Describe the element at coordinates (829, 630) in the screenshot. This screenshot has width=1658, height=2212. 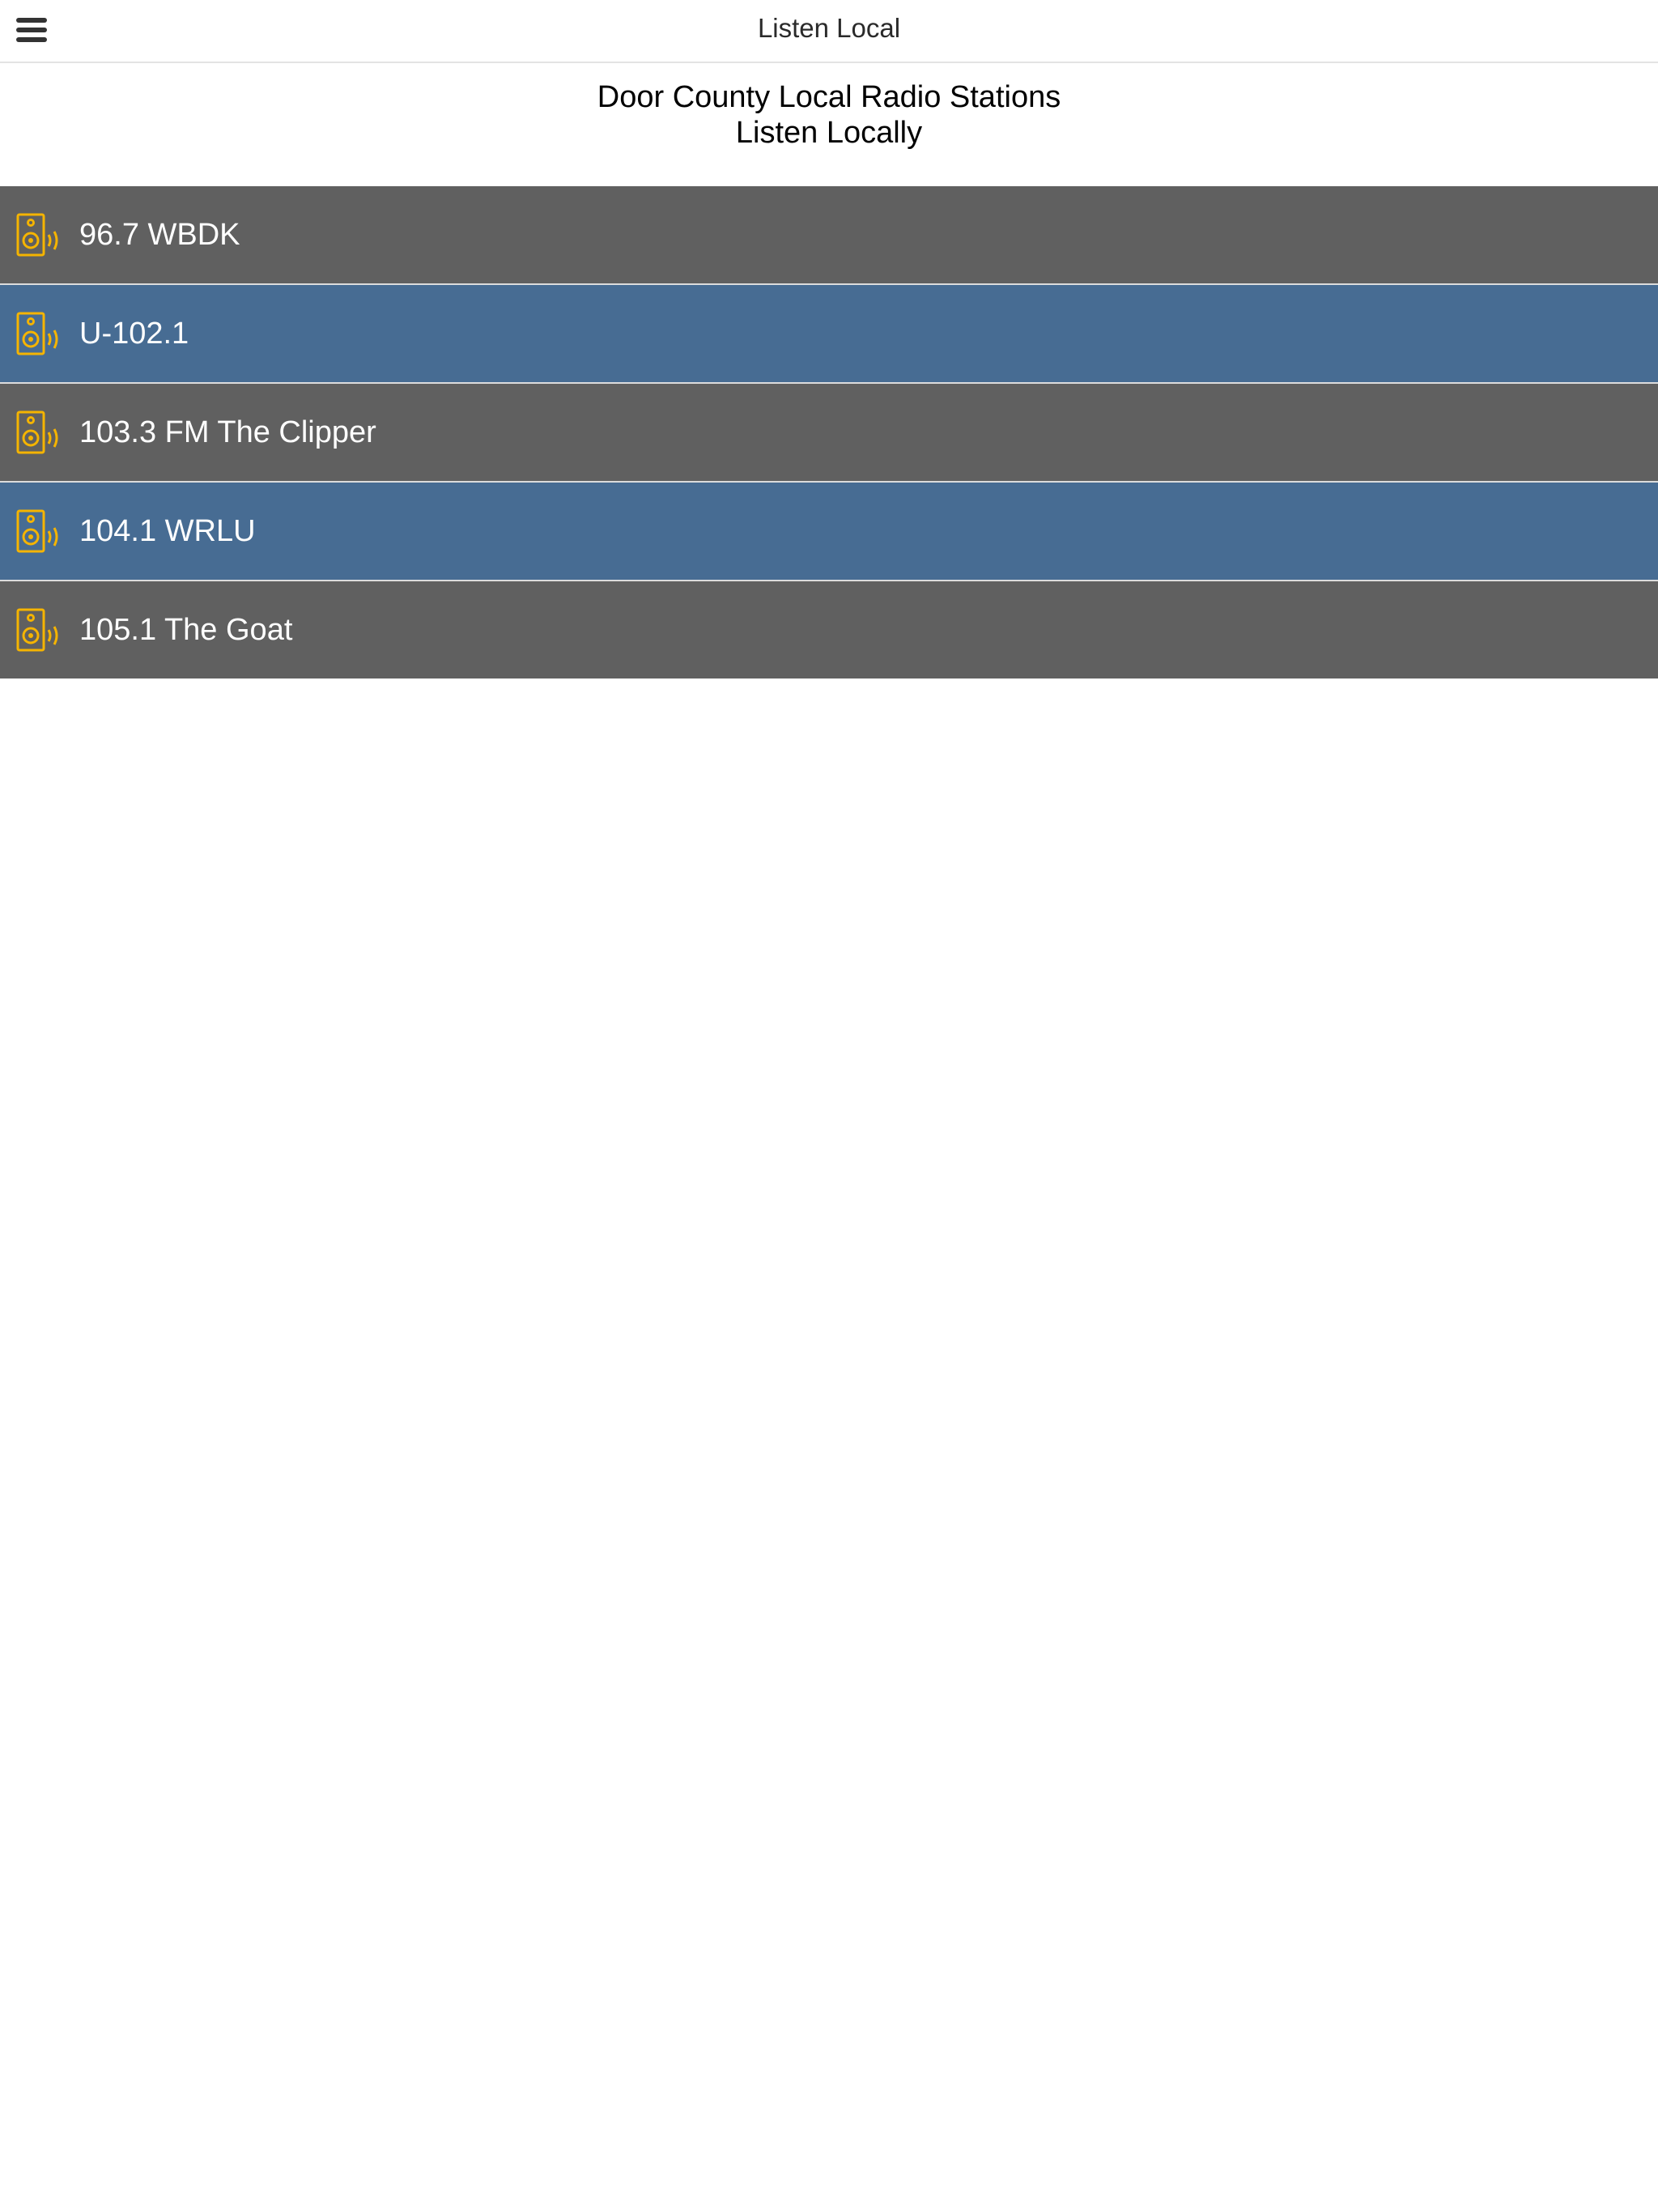
I see `station-item-1051-the-goat: 105.1 The Goat` at that location.